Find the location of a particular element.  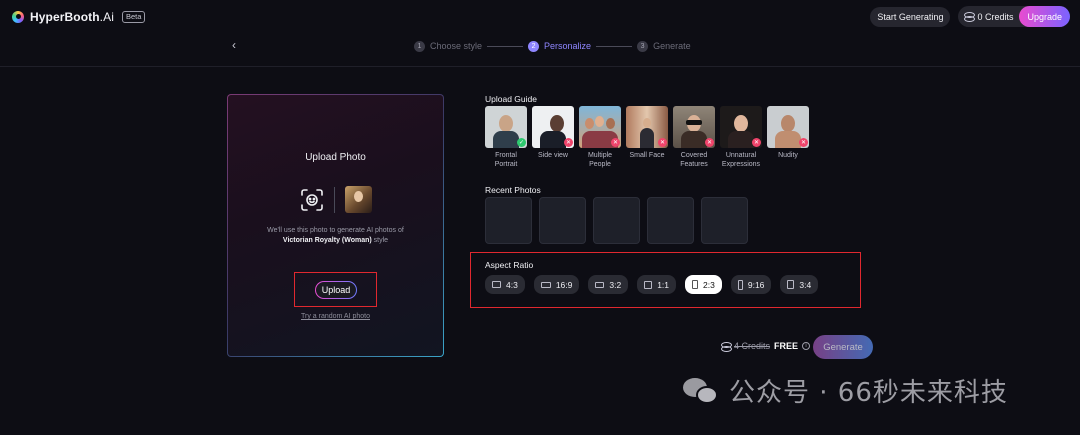

recent-photos is located at coordinates (616, 220).